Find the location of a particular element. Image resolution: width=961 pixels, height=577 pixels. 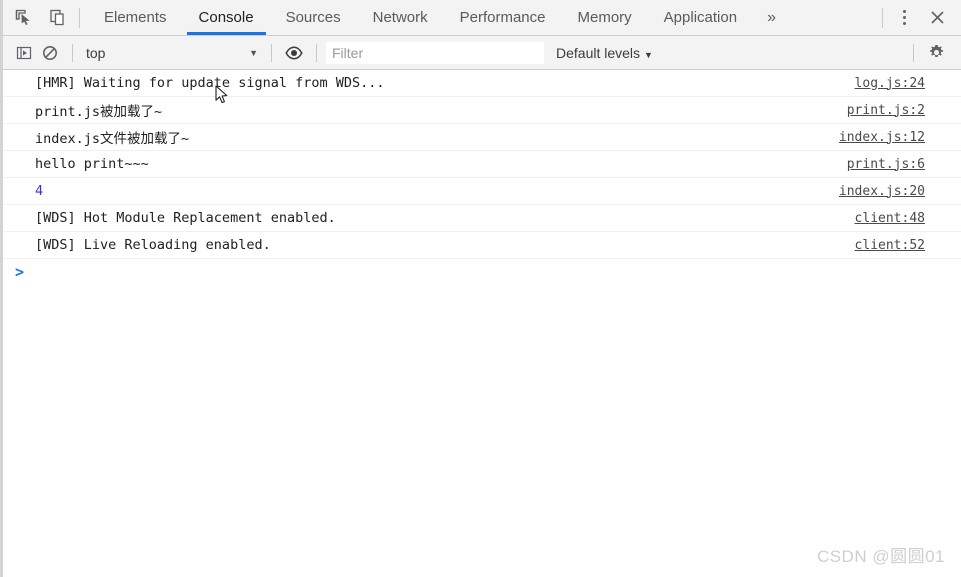

console-message-source-link: client:52 is located at coordinates (890, 245).